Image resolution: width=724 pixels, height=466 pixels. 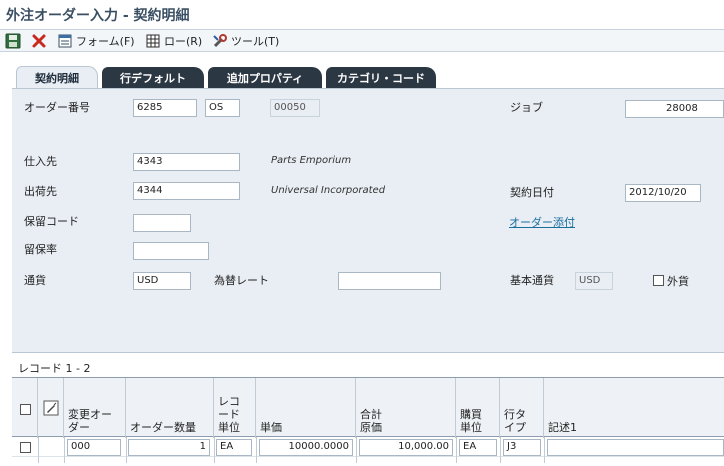 I want to click on cell-unit-cost: 10000.0000, so click(x=306, y=447).